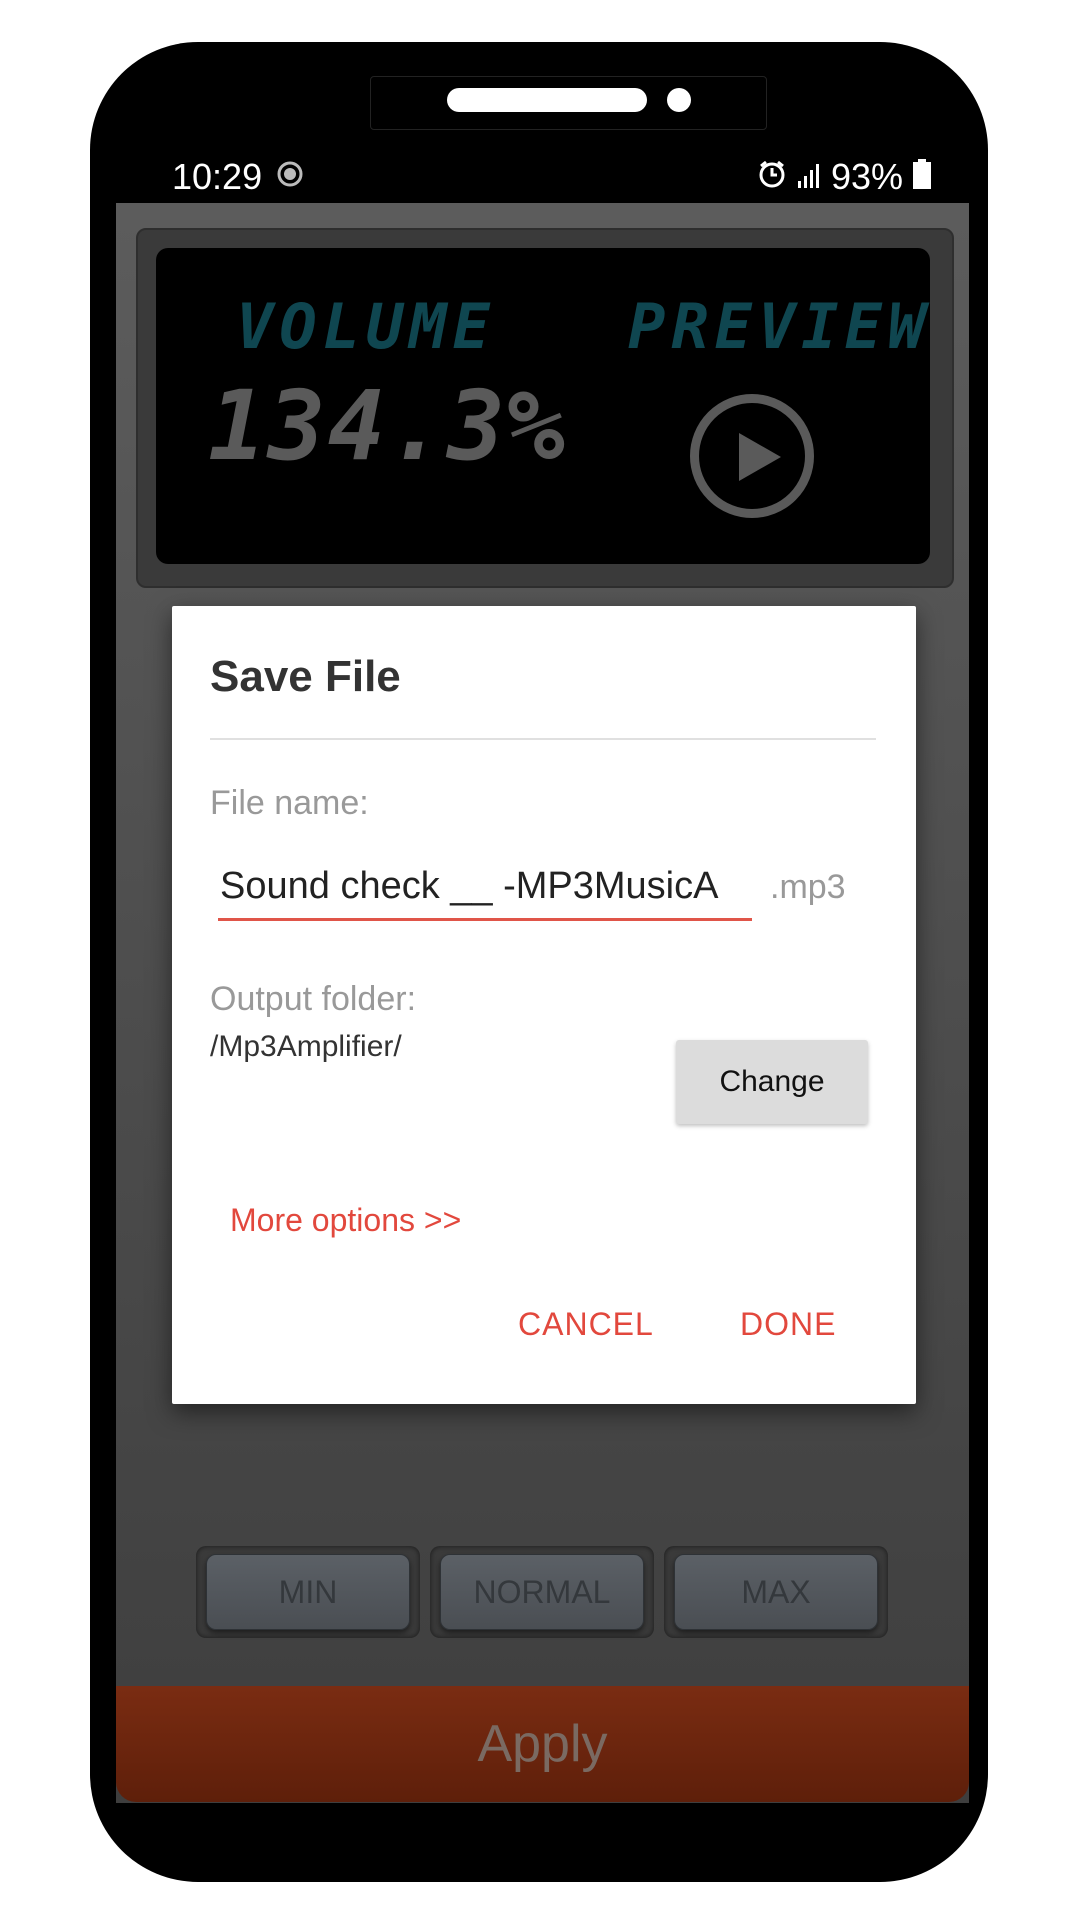 Image resolution: width=1080 pixels, height=1920 pixels. I want to click on status-bar: 10:29 93%, so click(542, 177).